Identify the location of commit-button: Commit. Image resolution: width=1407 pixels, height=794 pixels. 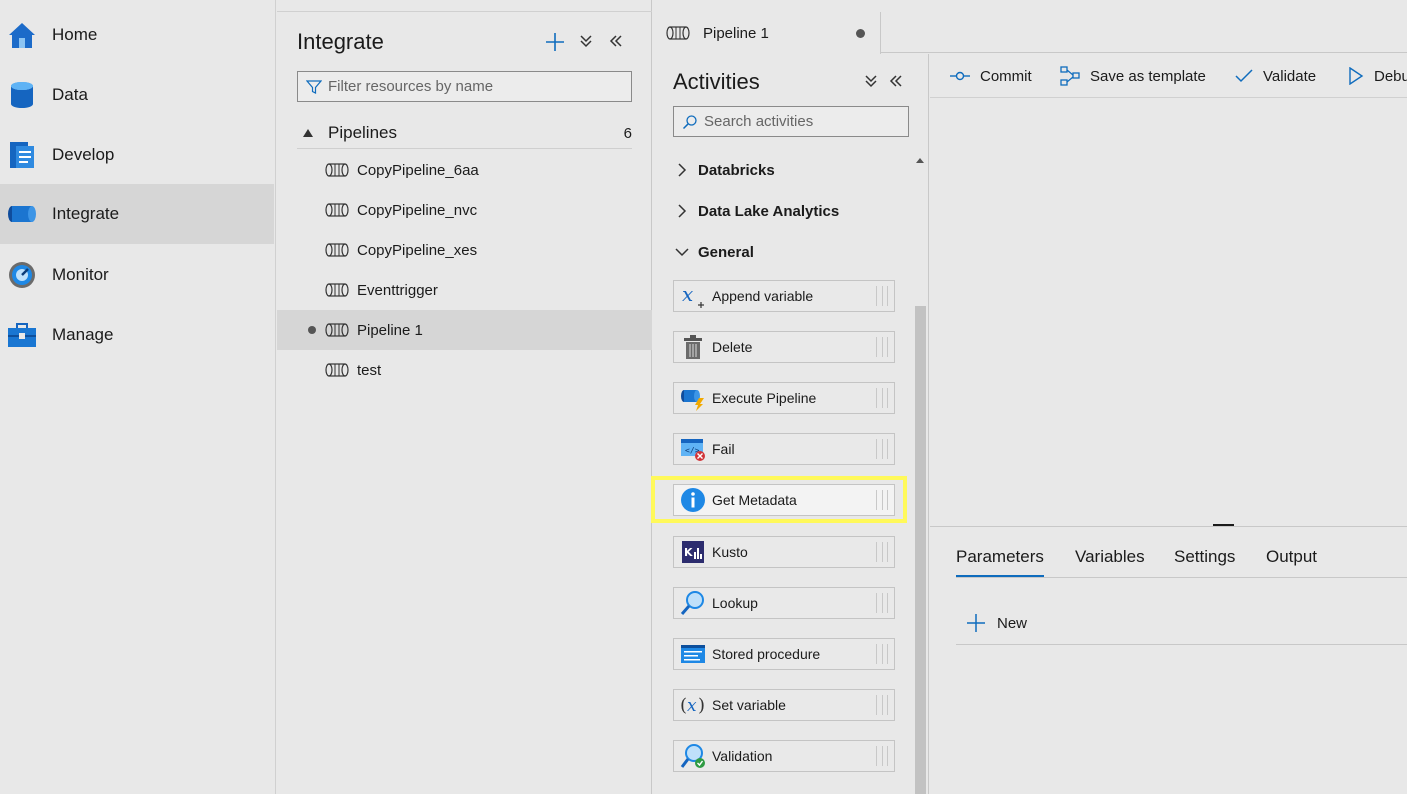
(991, 76).